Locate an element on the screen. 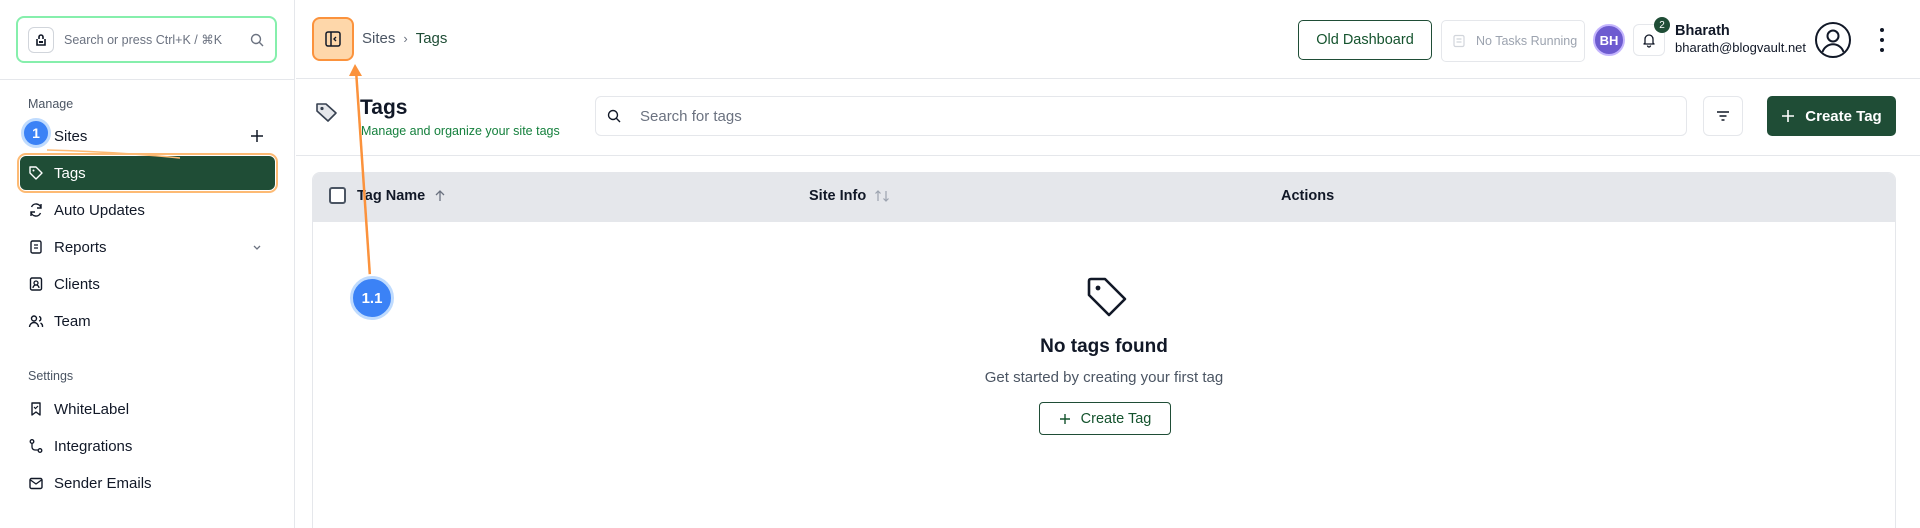  filter-icon is located at coordinates (1723, 116).